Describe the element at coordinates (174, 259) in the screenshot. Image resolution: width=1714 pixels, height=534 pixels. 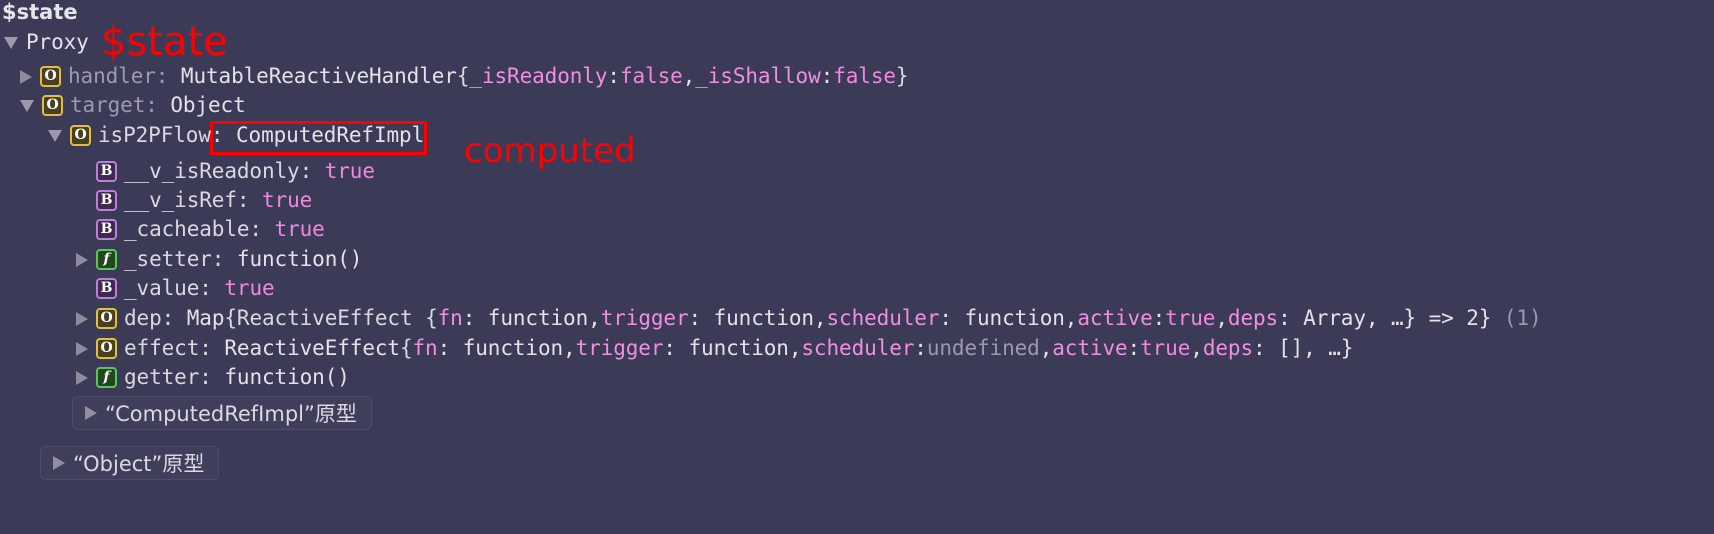
I see `property-key: _setter:` at that location.